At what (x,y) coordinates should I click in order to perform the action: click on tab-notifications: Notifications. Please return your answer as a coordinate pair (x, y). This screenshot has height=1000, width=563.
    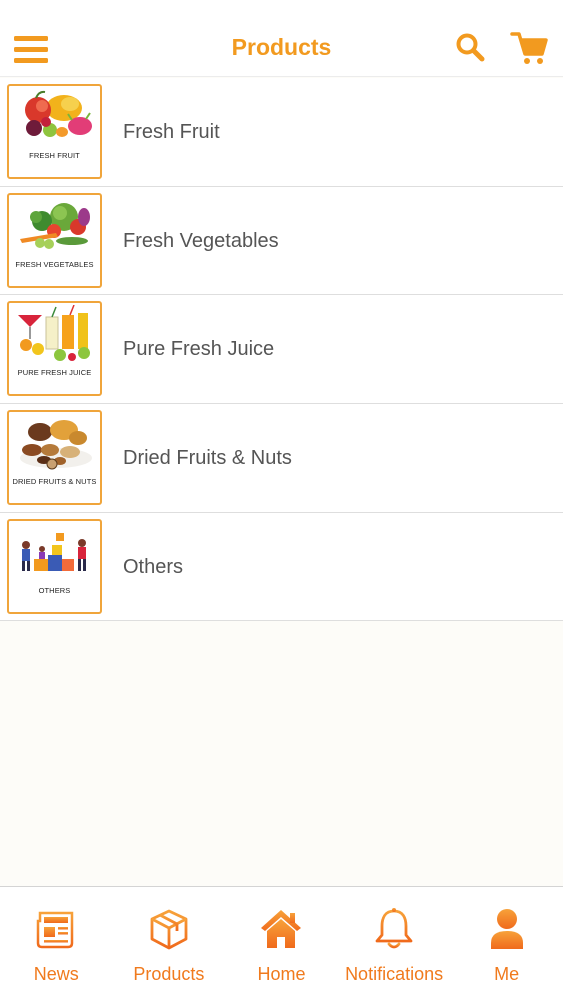
    Looking at the image, I should click on (394, 943).